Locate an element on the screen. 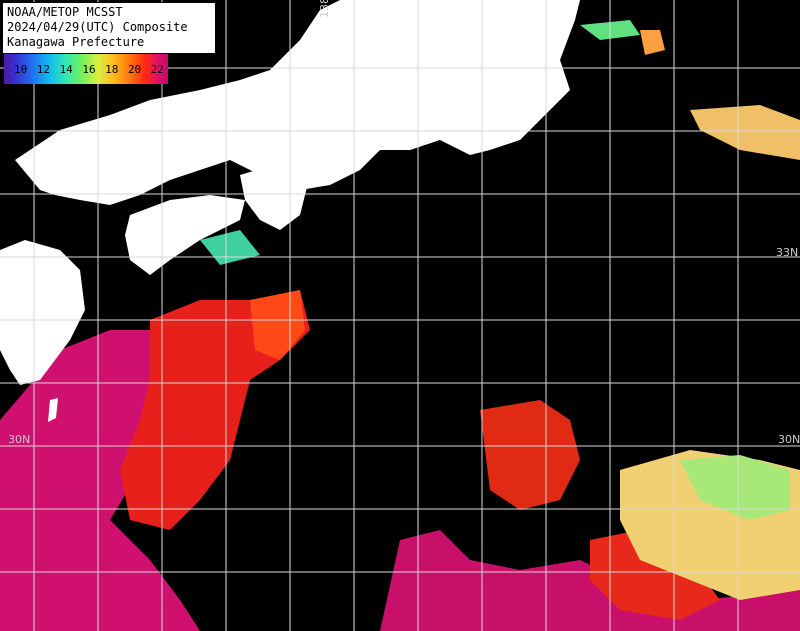  sst-kuroshio-core is located at coordinates (277, 325).